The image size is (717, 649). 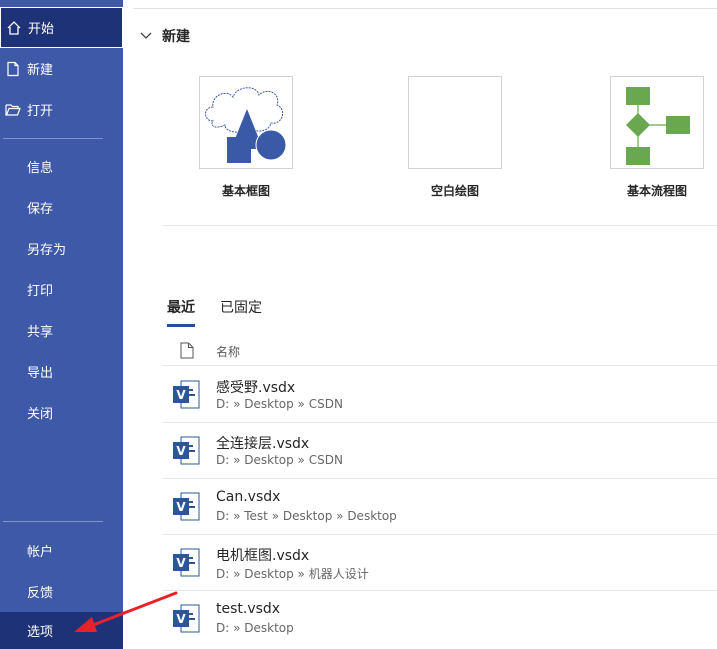 I want to click on nav-print: 打印, so click(x=61, y=289).